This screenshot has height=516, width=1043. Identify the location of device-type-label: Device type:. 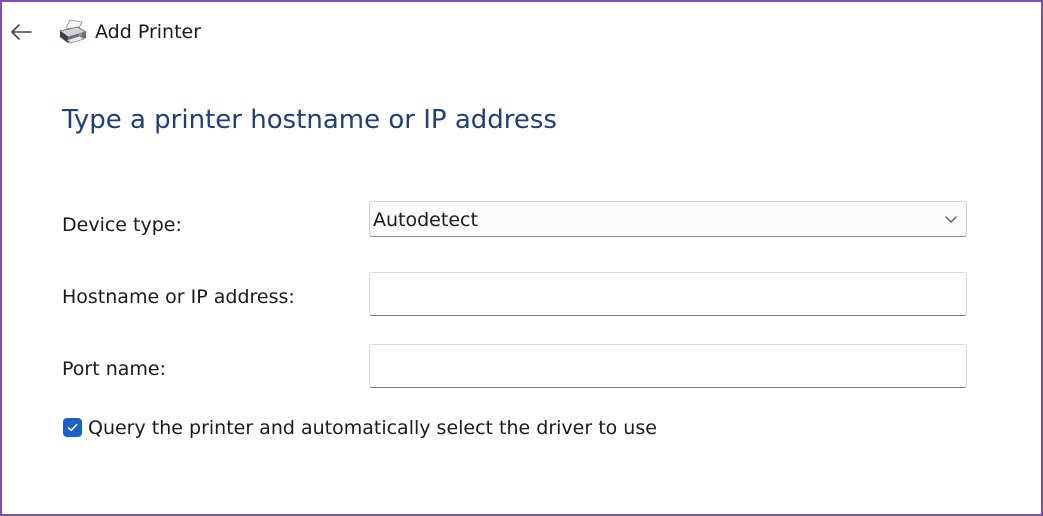
(122, 225).